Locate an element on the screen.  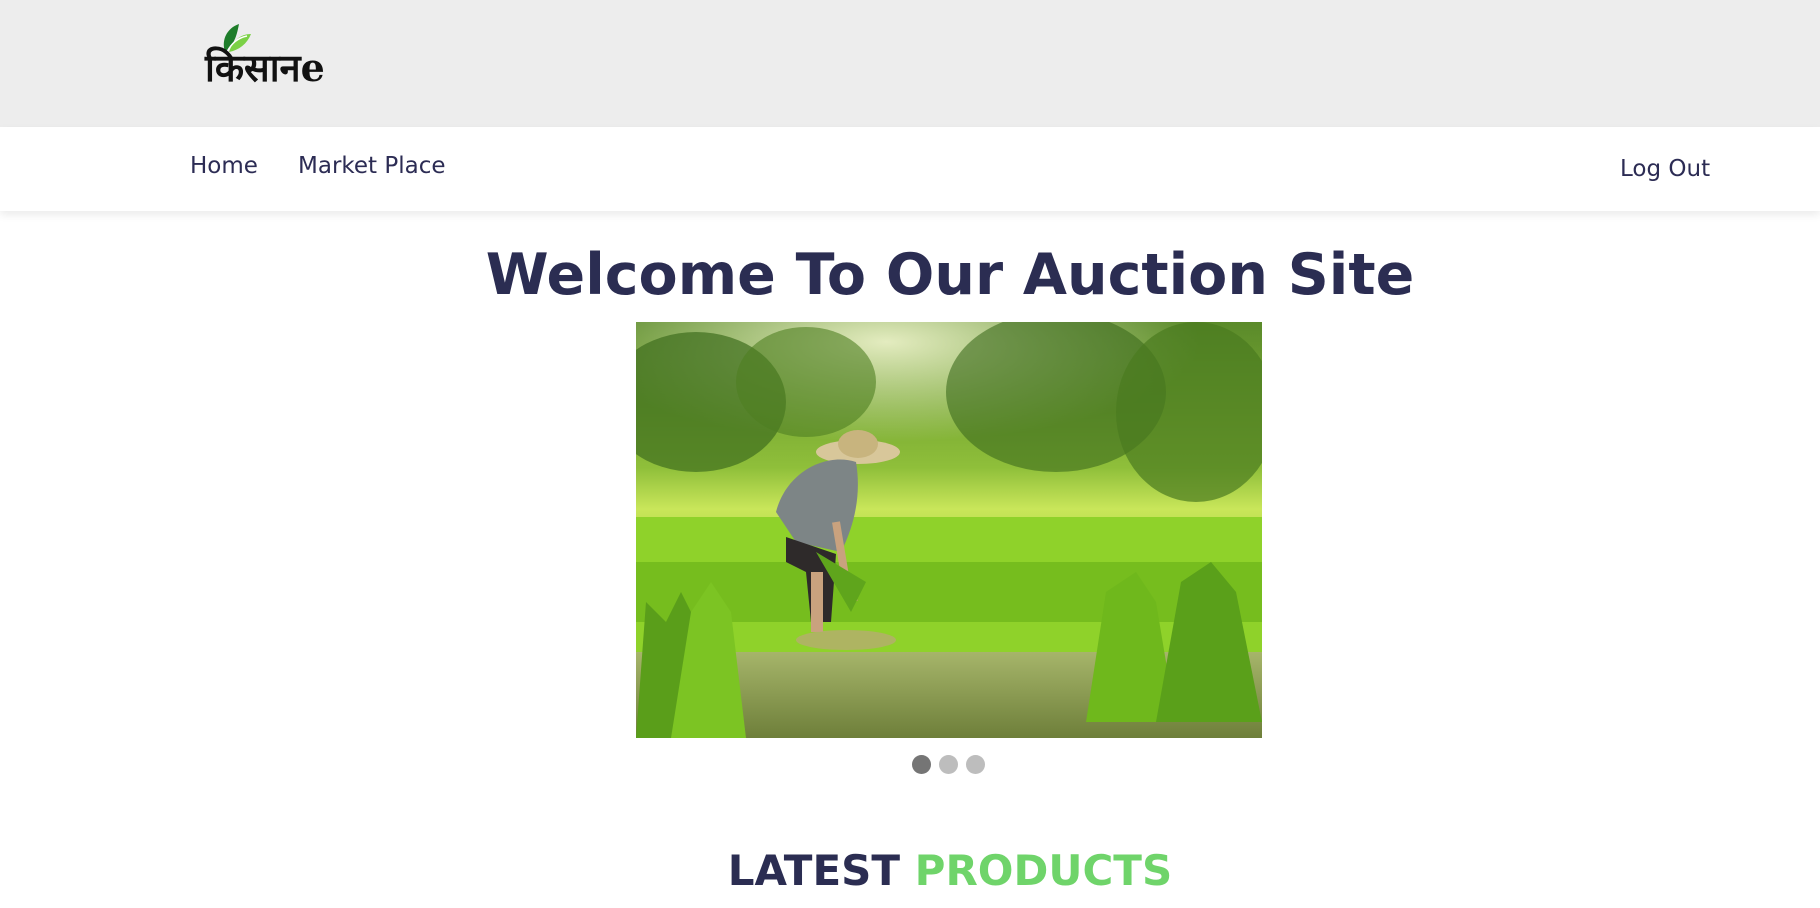
site-logo: किसानe is located at coordinates (285, 58).